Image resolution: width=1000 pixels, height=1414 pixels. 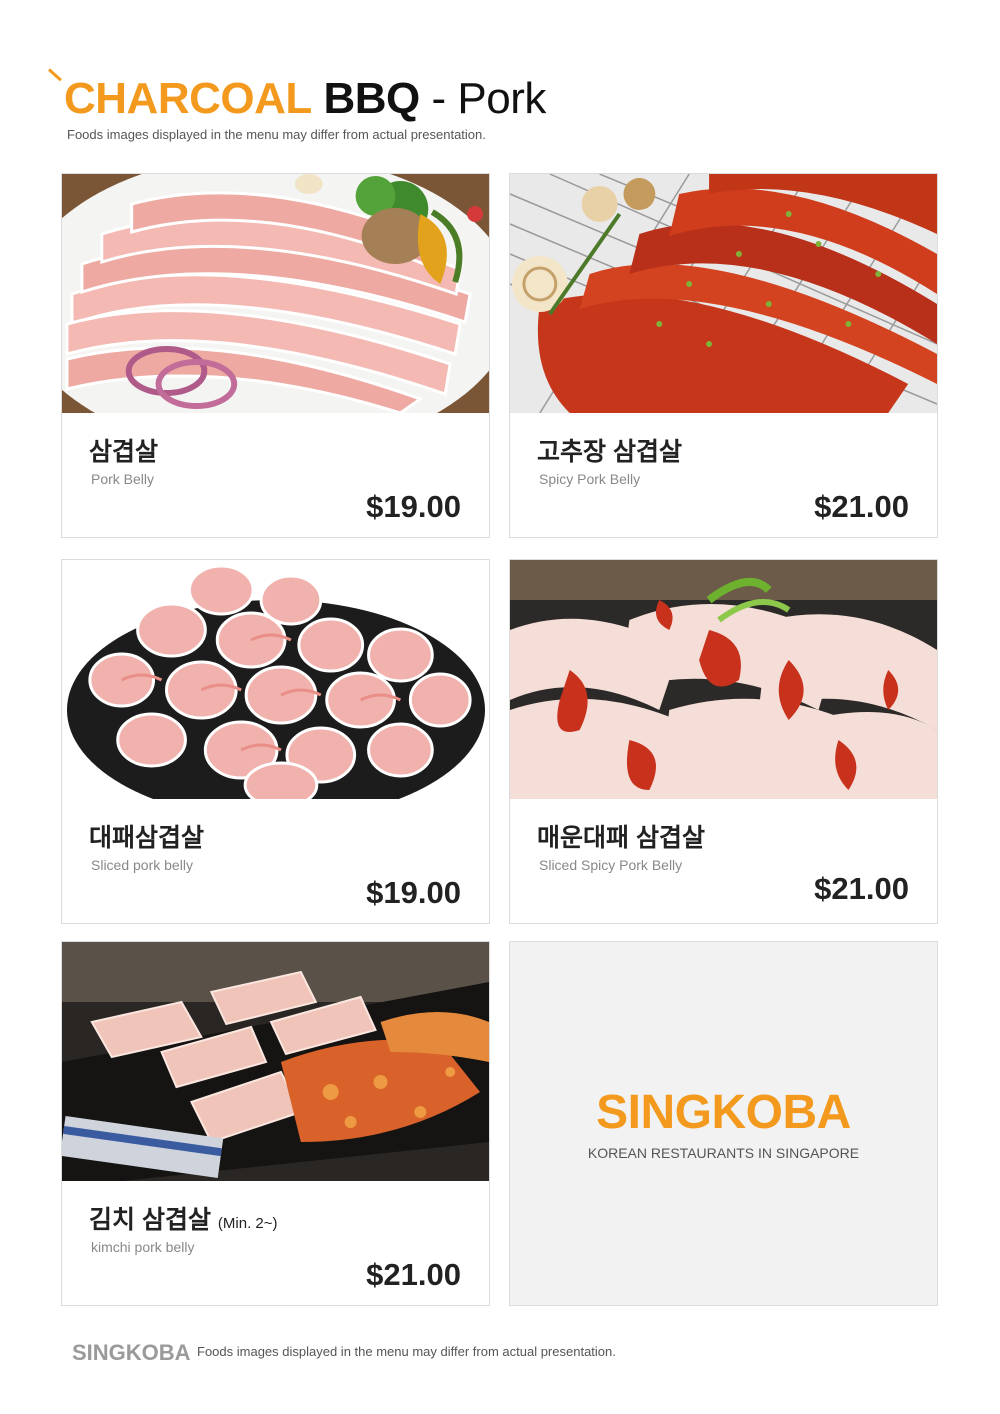 What do you see at coordinates (247, 1223) in the screenshot?
I see `item-min-order: (Min. 2~)` at bounding box center [247, 1223].